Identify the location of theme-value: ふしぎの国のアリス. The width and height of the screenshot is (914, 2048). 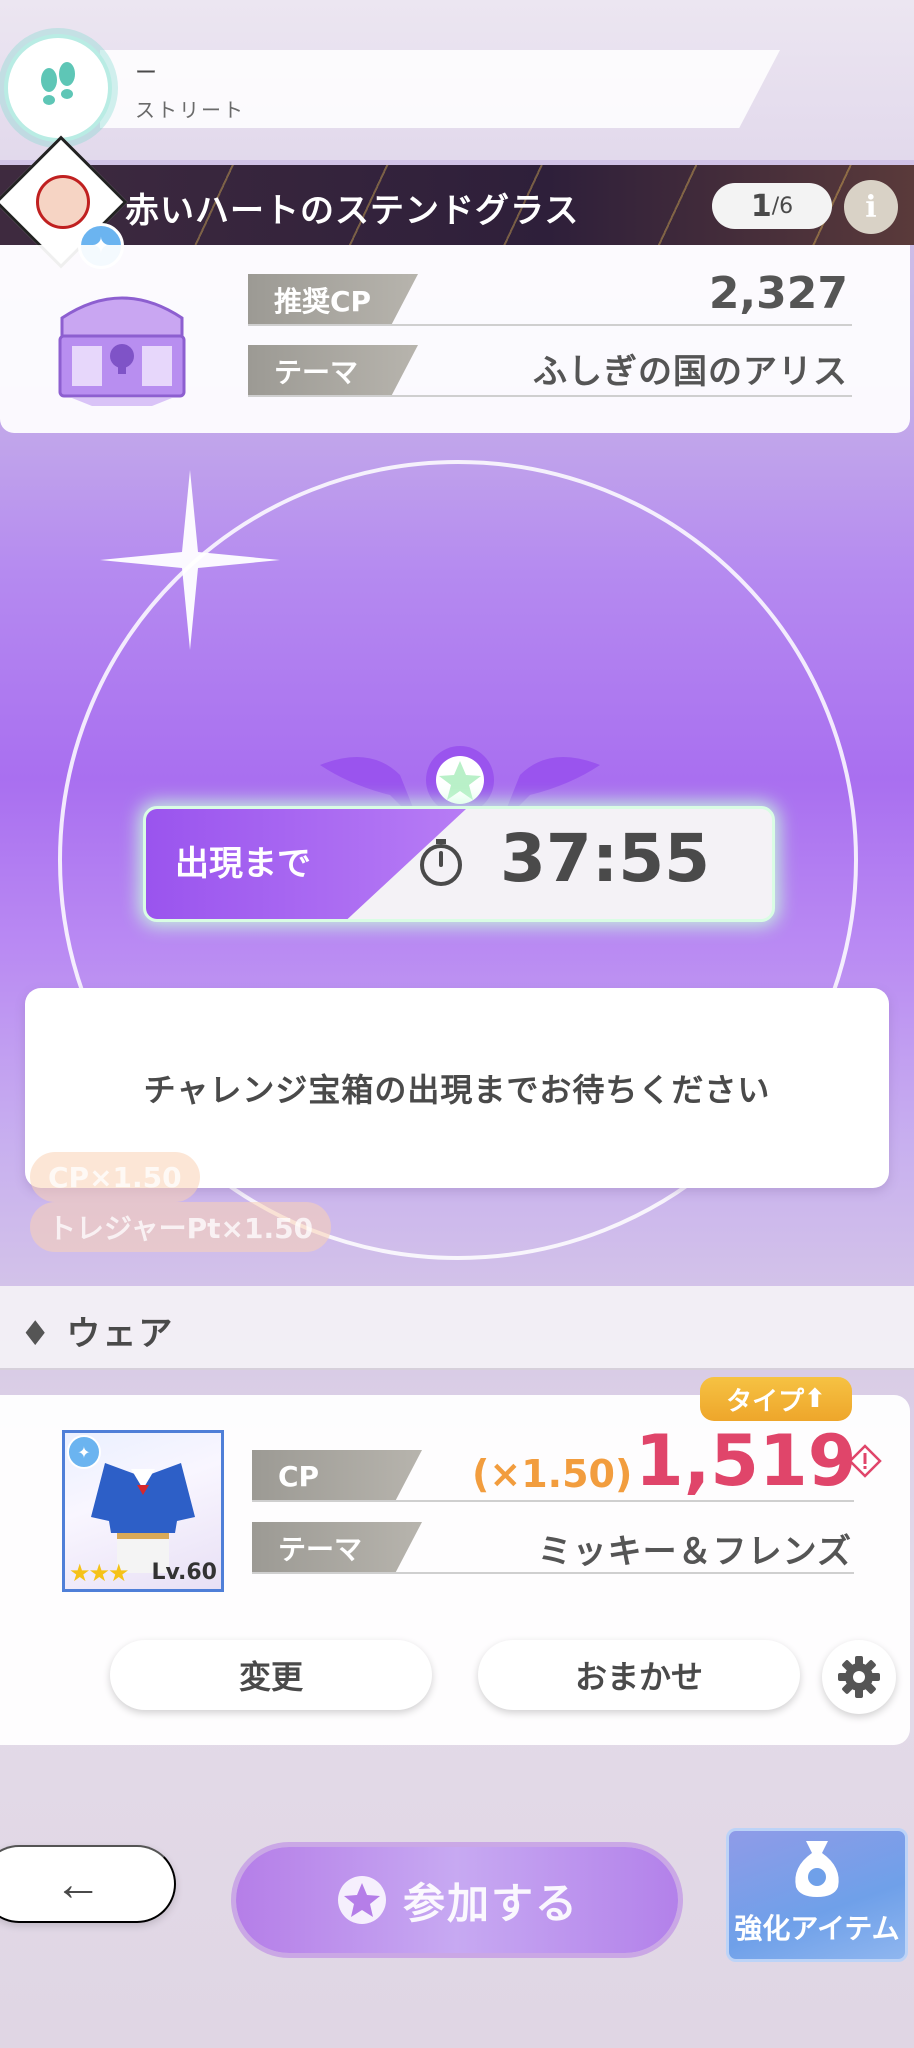
(690, 372).